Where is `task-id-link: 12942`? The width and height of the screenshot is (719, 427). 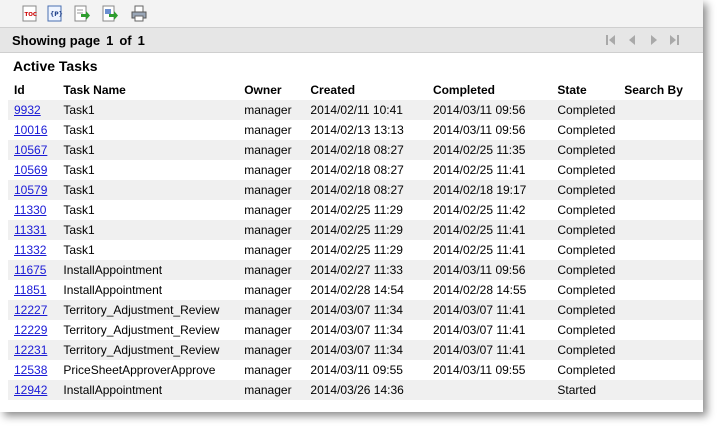
task-id-link: 12942 is located at coordinates (30, 390).